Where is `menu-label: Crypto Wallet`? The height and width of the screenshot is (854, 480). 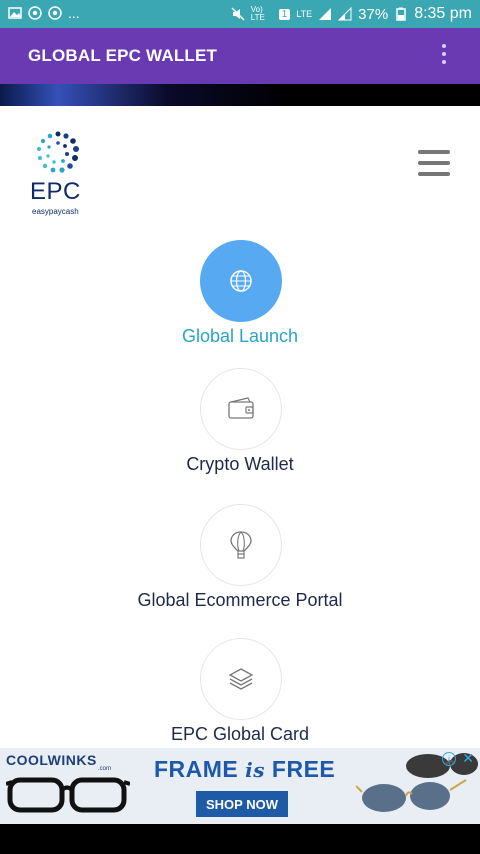 menu-label: Crypto Wallet is located at coordinates (240, 464).